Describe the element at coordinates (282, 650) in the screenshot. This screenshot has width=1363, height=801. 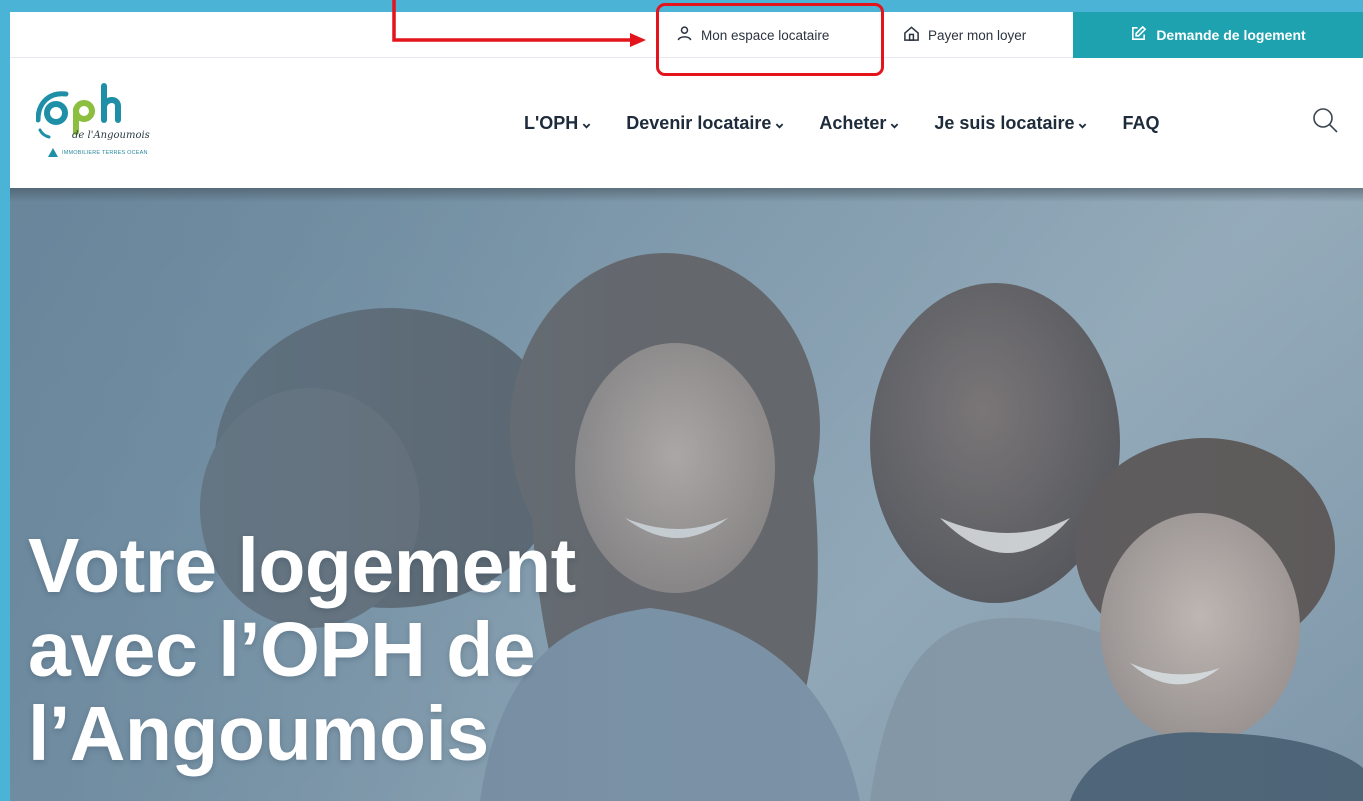
I see `hero-title-line: avec l’OPH de` at that location.